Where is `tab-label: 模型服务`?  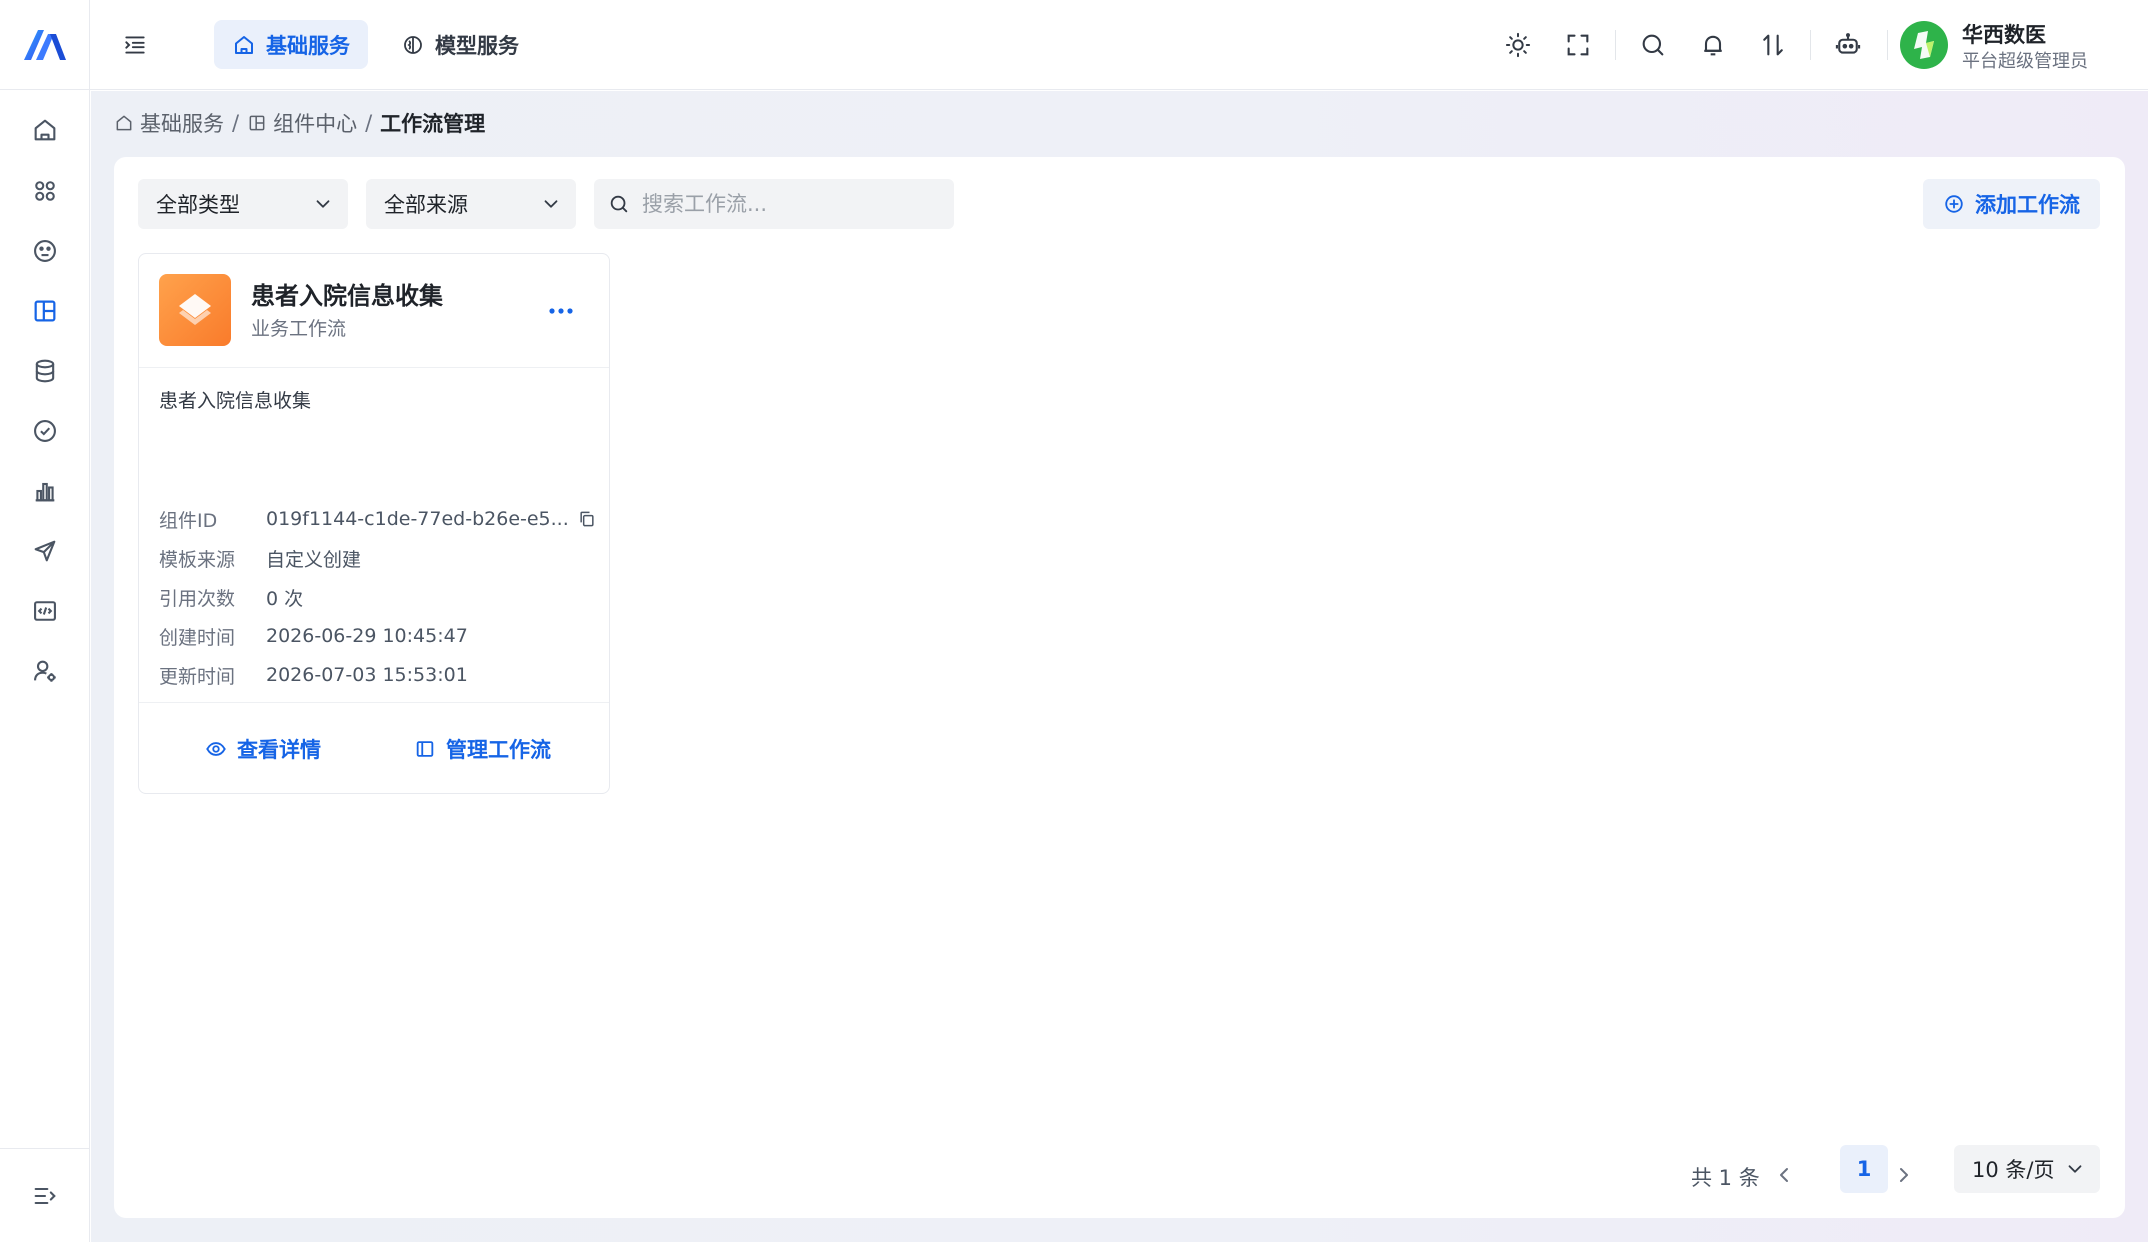
tab-label: 模型服务 is located at coordinates (477, 45).